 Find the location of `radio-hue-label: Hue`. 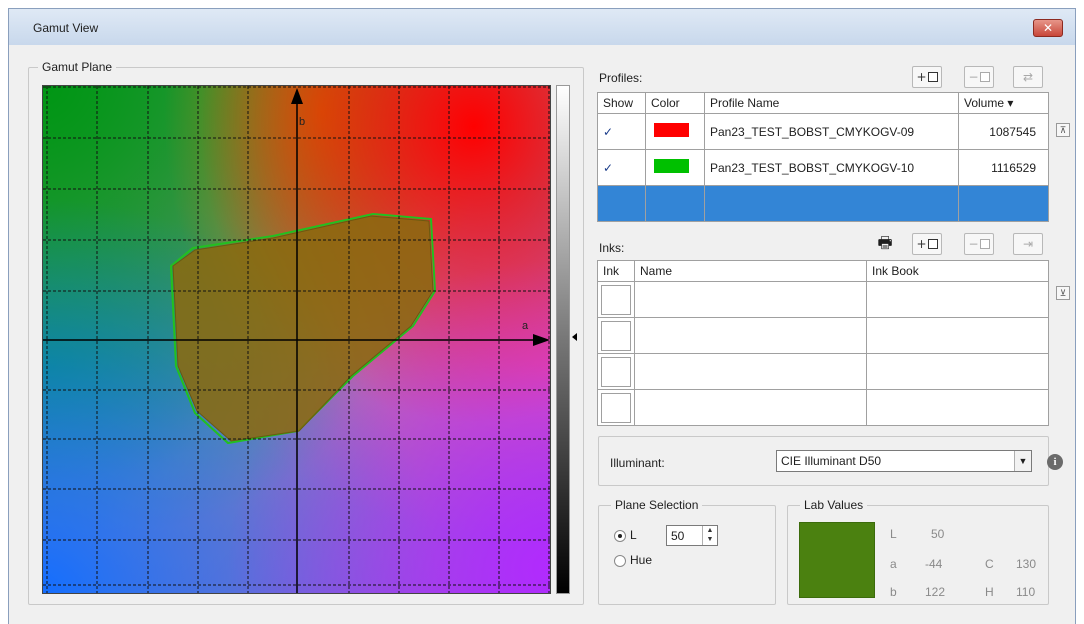

radio-hue-label: Hue is located at coordinates (641, 560).